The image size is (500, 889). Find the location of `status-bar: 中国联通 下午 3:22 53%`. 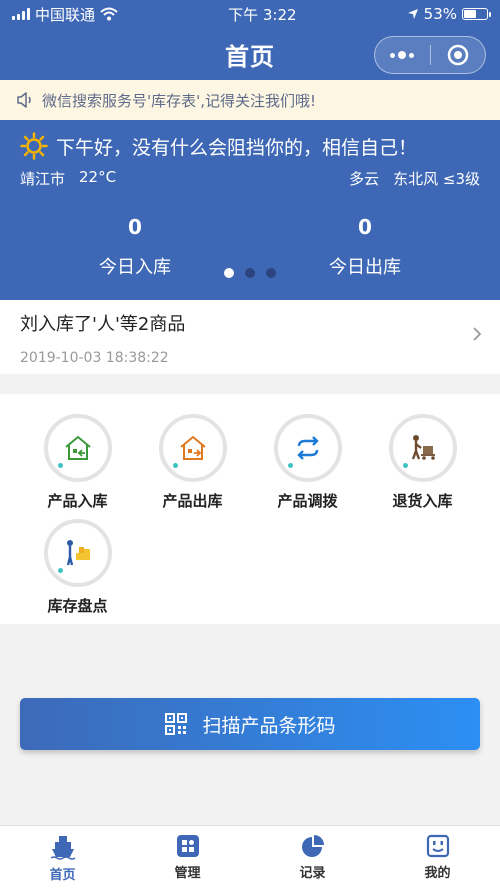

status-bar: 中国联通 下午 3:22 53% is located at coordinates (250, 14).